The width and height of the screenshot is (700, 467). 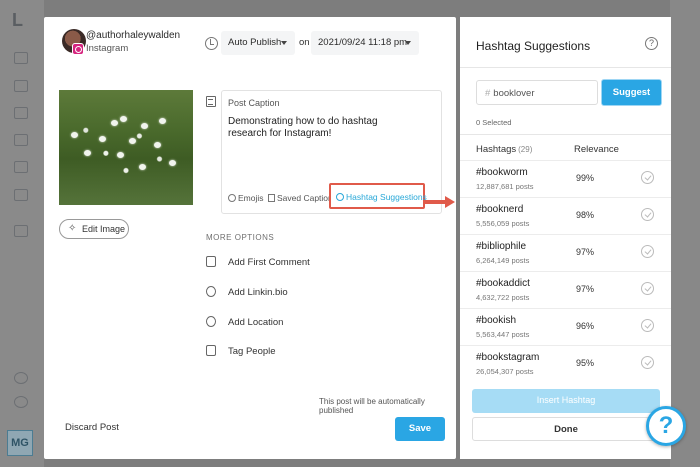 I want to click on suggest-button: Suggest, so click(x=631, y=92).